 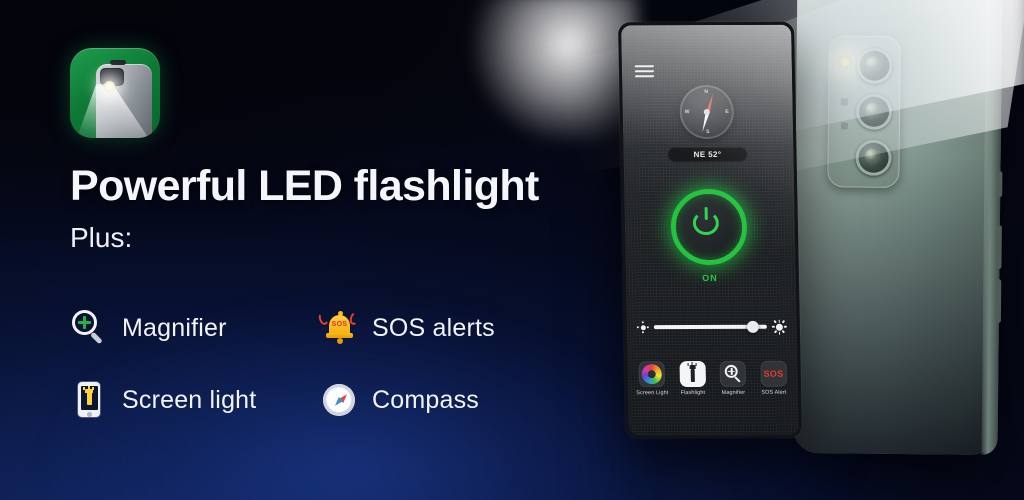 What do you see at coordinates (433, 327) in the screenshot?
I see `feature-label: SOS alerts` at bounding box center [433, 327].